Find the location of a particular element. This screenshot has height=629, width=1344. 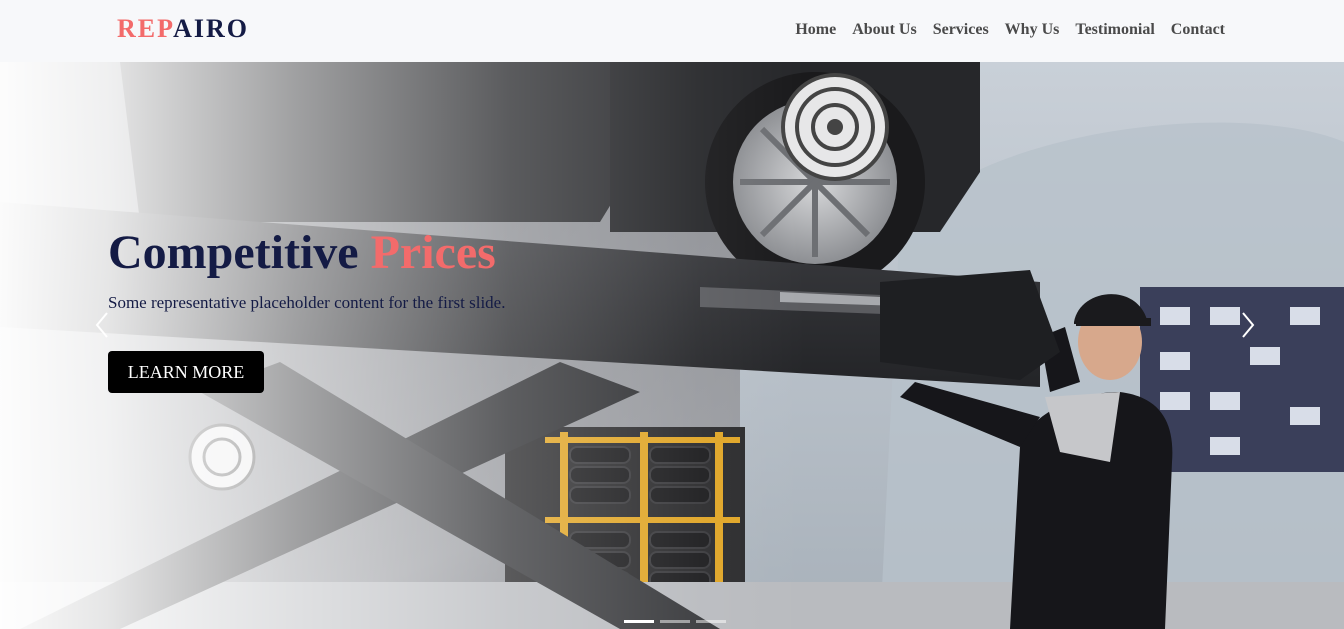

chevron-left-icon is located at coordinates (101, 325).